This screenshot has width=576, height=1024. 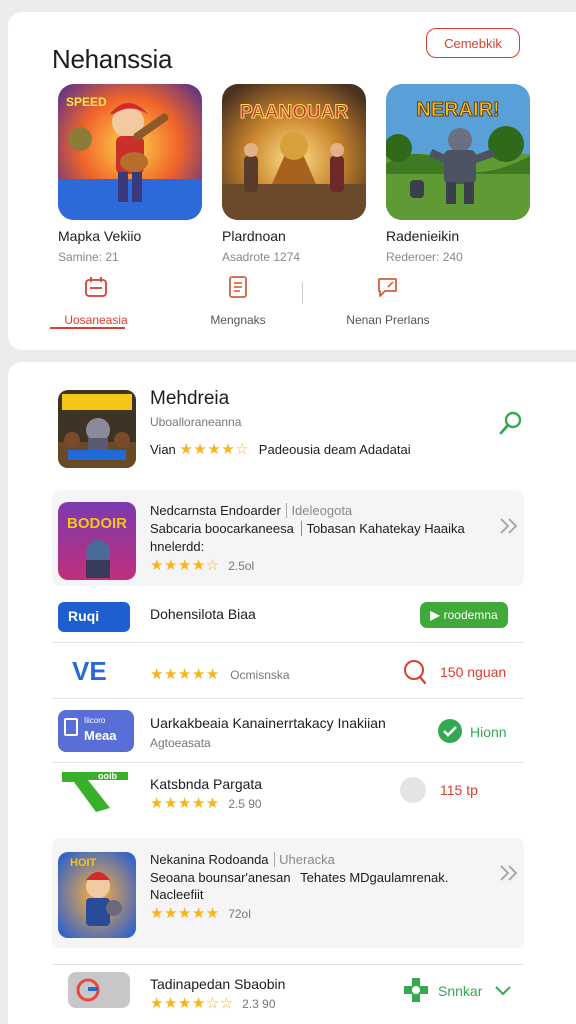 What do you see at coordinates (259, 1004) in the screenshot?
I see `rating-value: 2.3 90` at bounding box center [259, 1004].